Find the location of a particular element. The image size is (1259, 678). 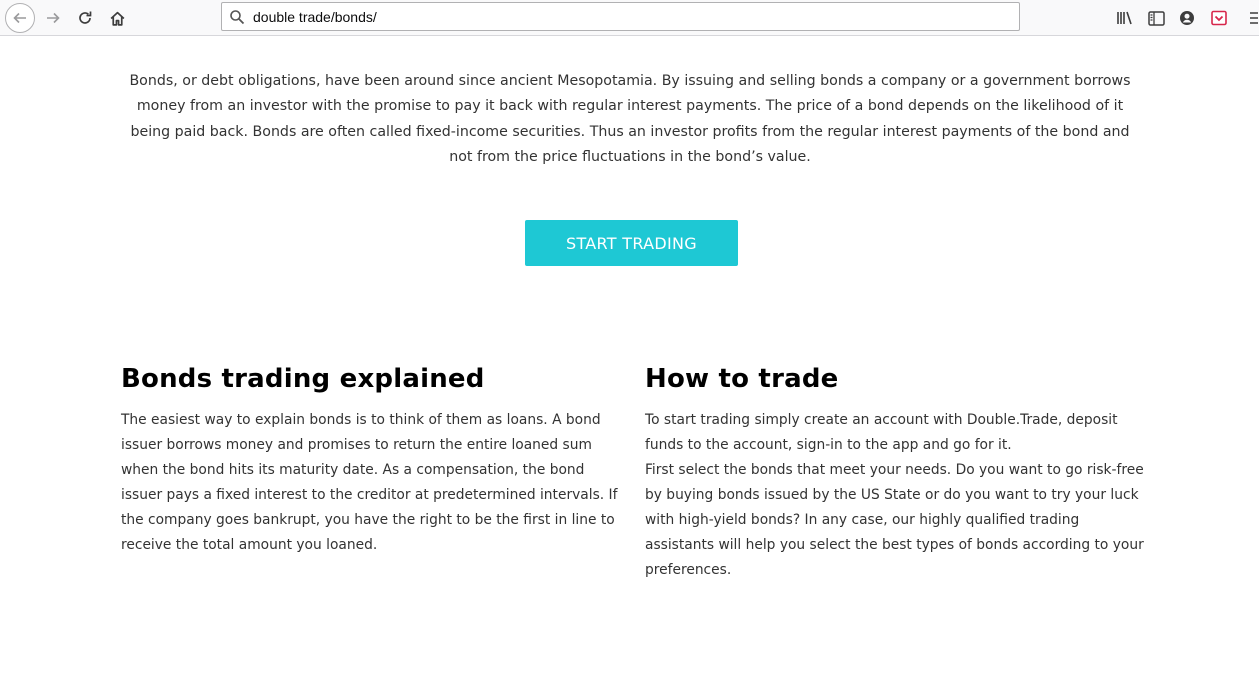

sidebar-button is located at coordinates (1156, 18).